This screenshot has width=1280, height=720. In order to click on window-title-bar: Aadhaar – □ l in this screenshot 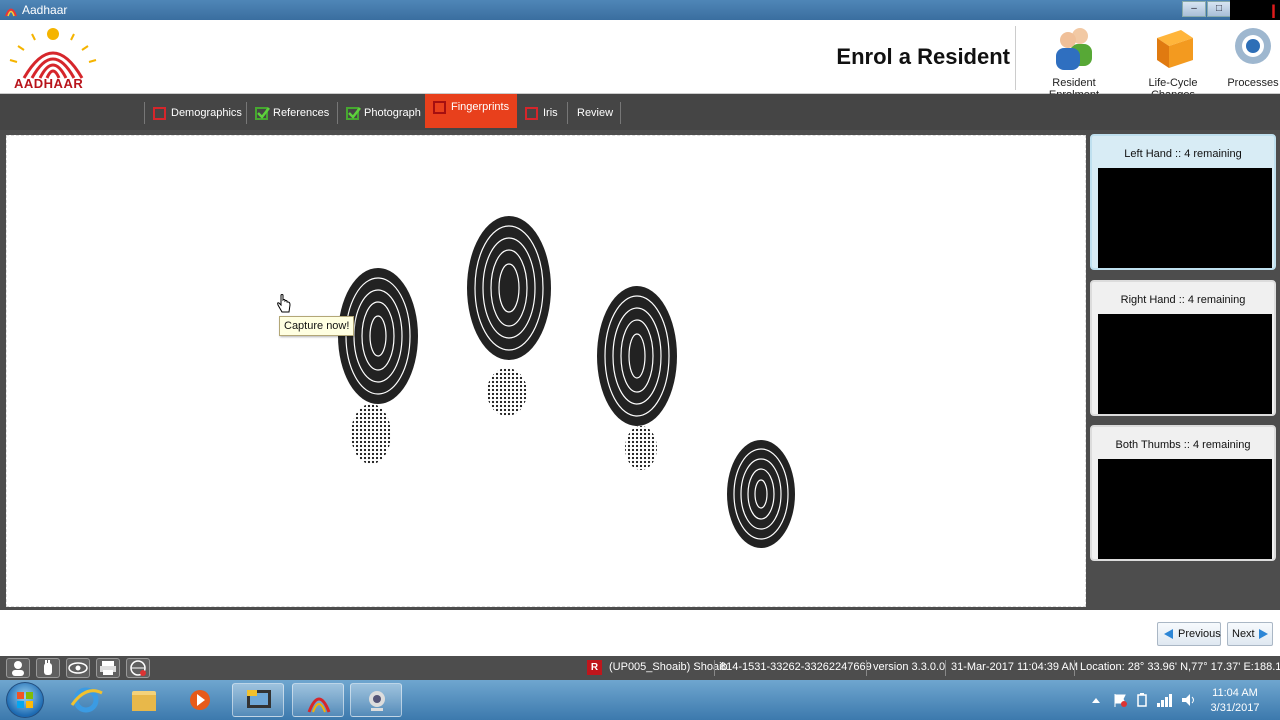, I will do `click(640, 14)`.